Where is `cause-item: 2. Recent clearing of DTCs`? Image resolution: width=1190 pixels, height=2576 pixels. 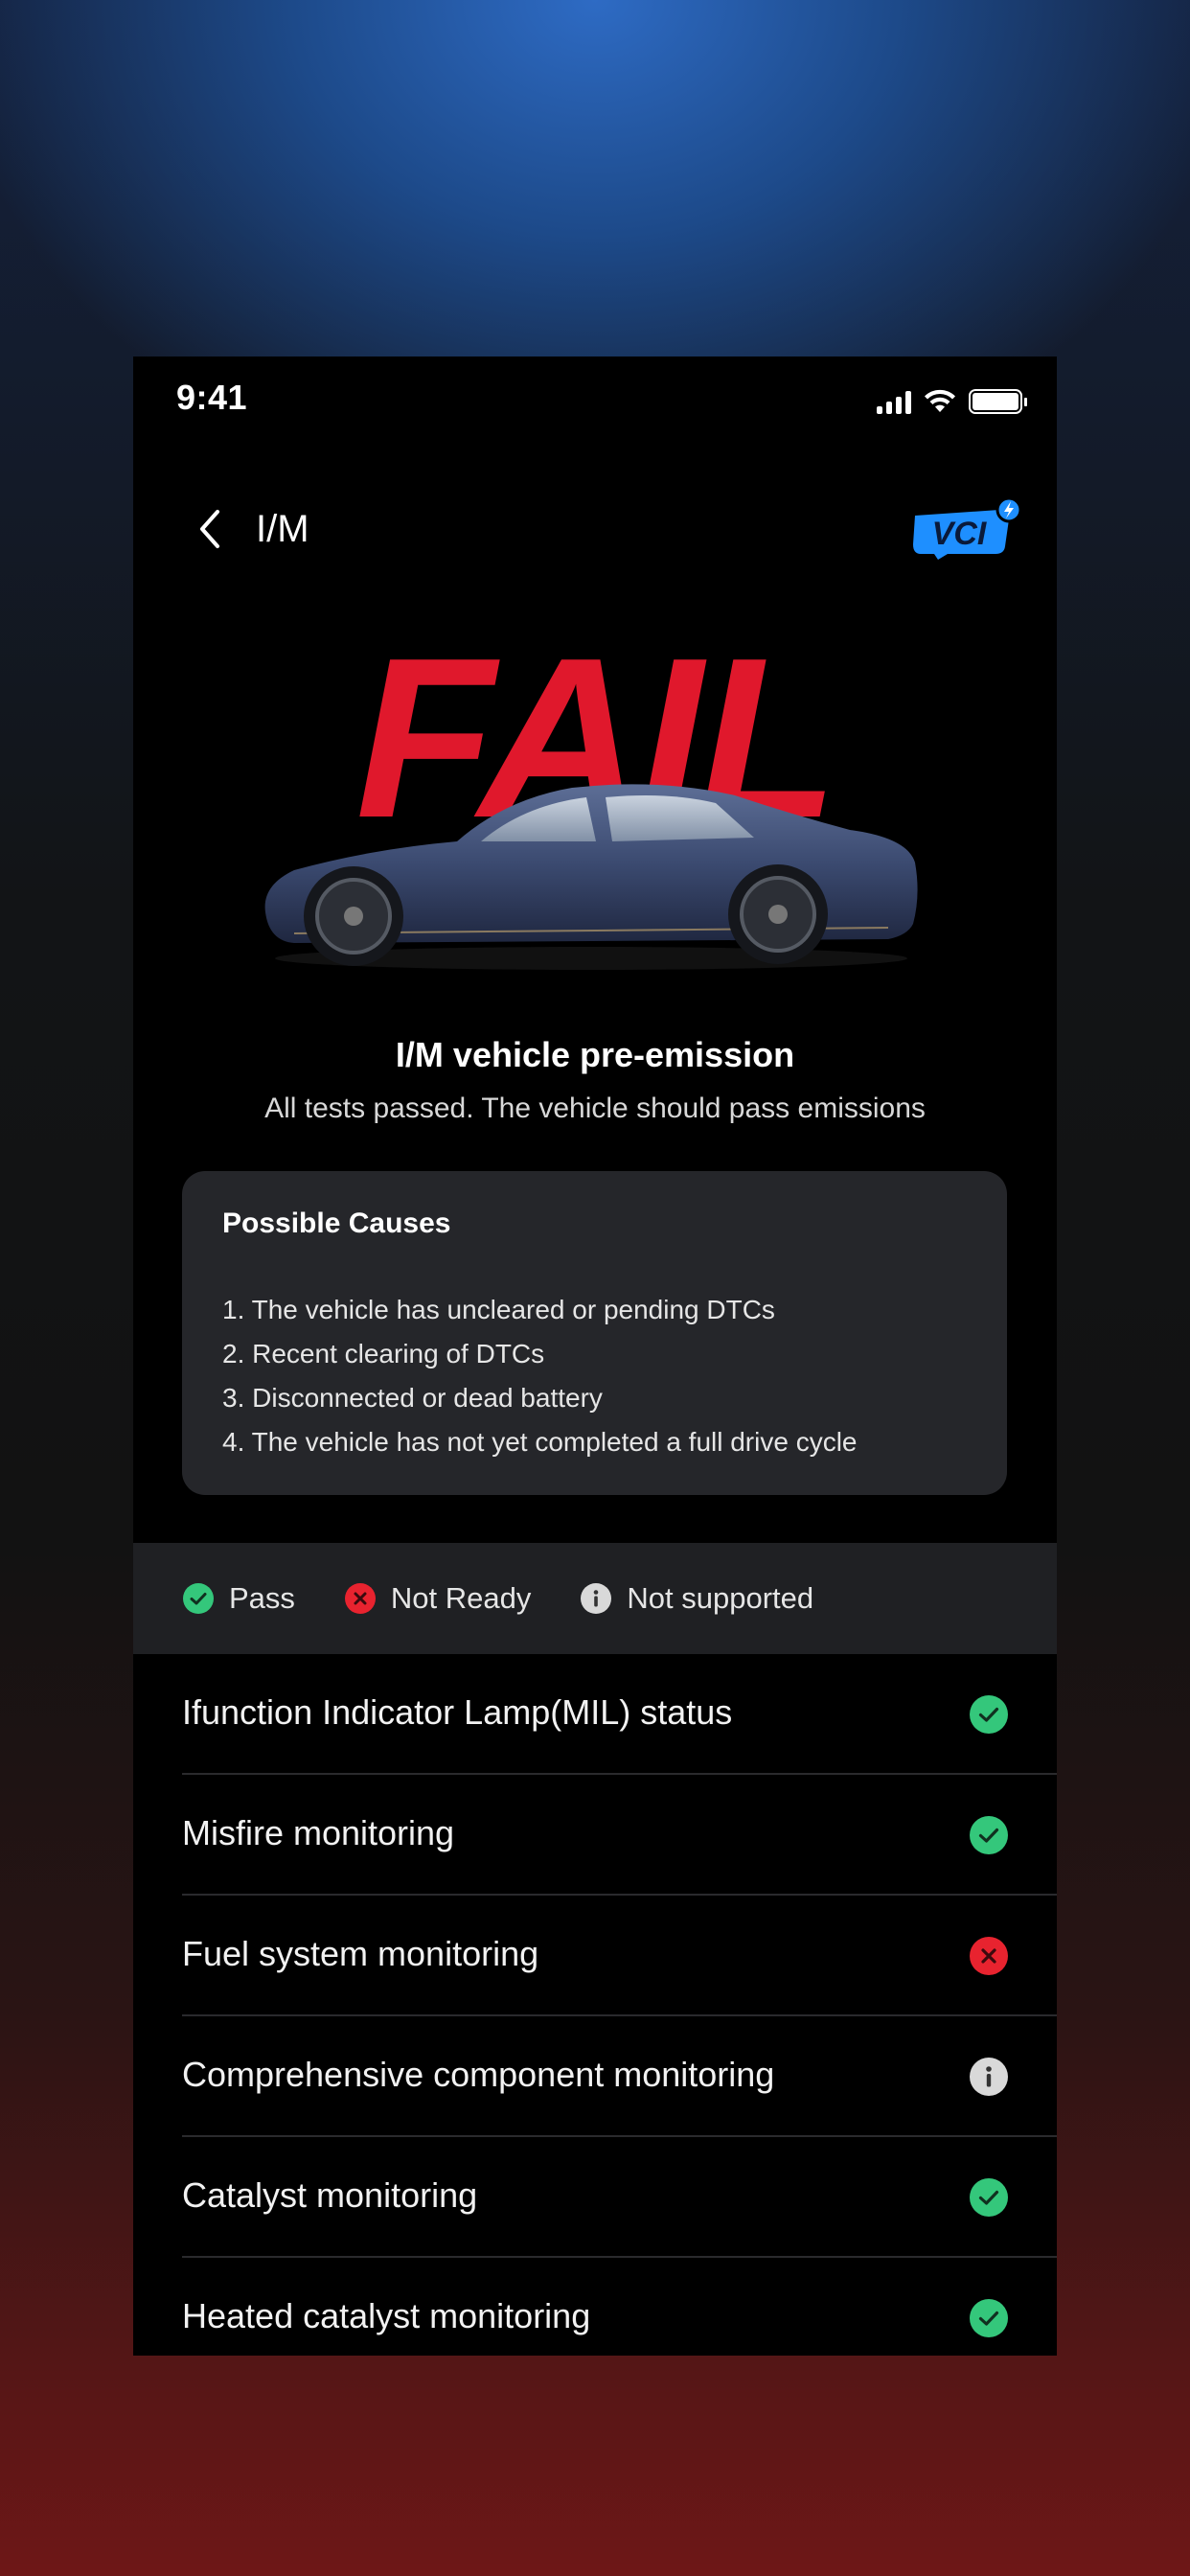
cause-item: 2. Recent clearing of DTCs is located at coordinates (383, 1353).